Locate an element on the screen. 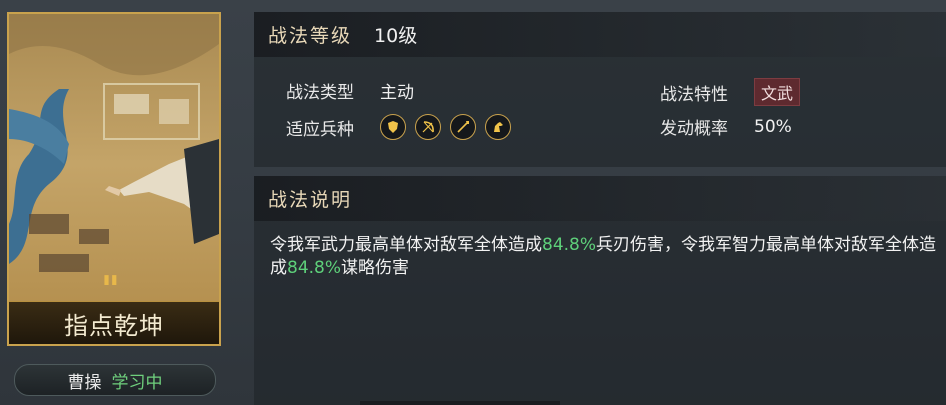 This screenshot has height=405, width=946. level-title: 战法等级 is located at coordinates (310, 36).